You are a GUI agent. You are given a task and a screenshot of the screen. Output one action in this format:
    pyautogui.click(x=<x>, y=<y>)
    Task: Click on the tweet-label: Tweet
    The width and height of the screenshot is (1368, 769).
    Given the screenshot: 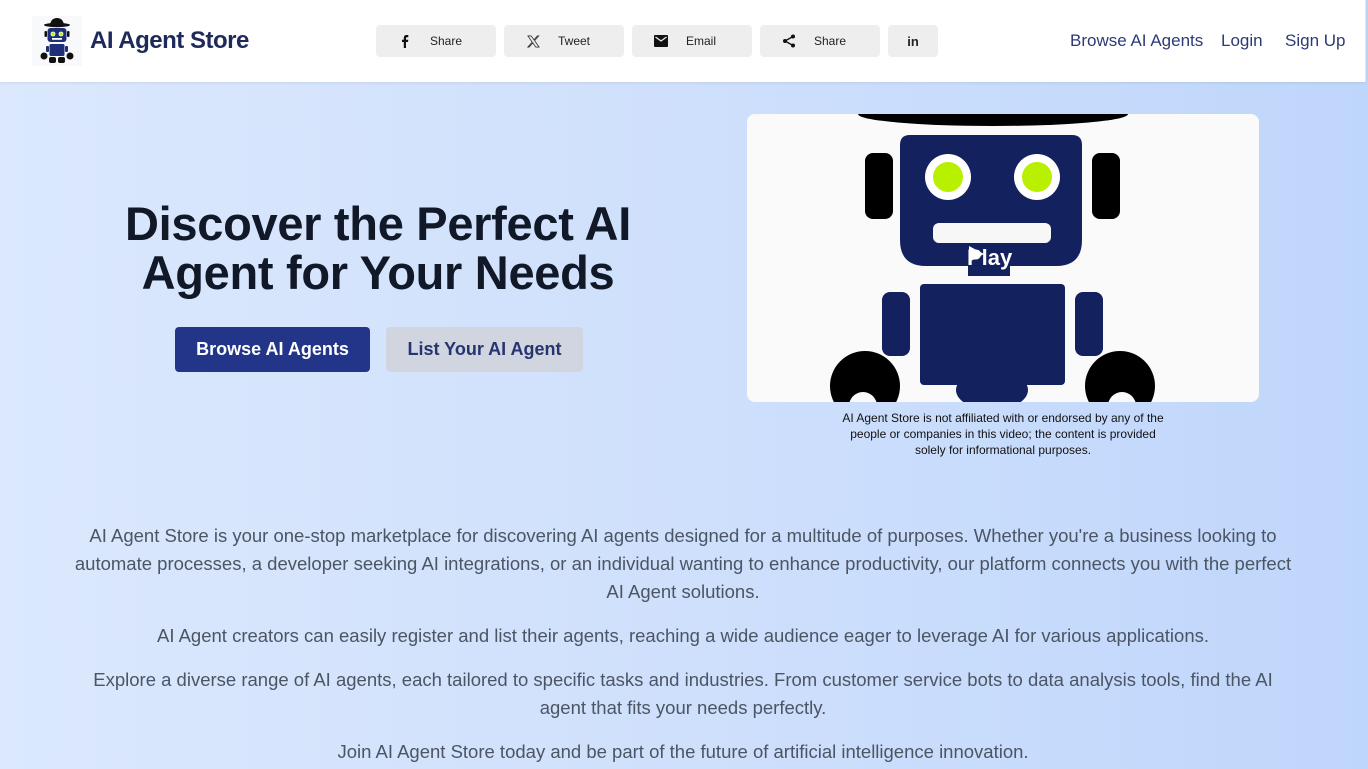 What is the action you would take?
    pyautogui.click(x=574, y=41)
    